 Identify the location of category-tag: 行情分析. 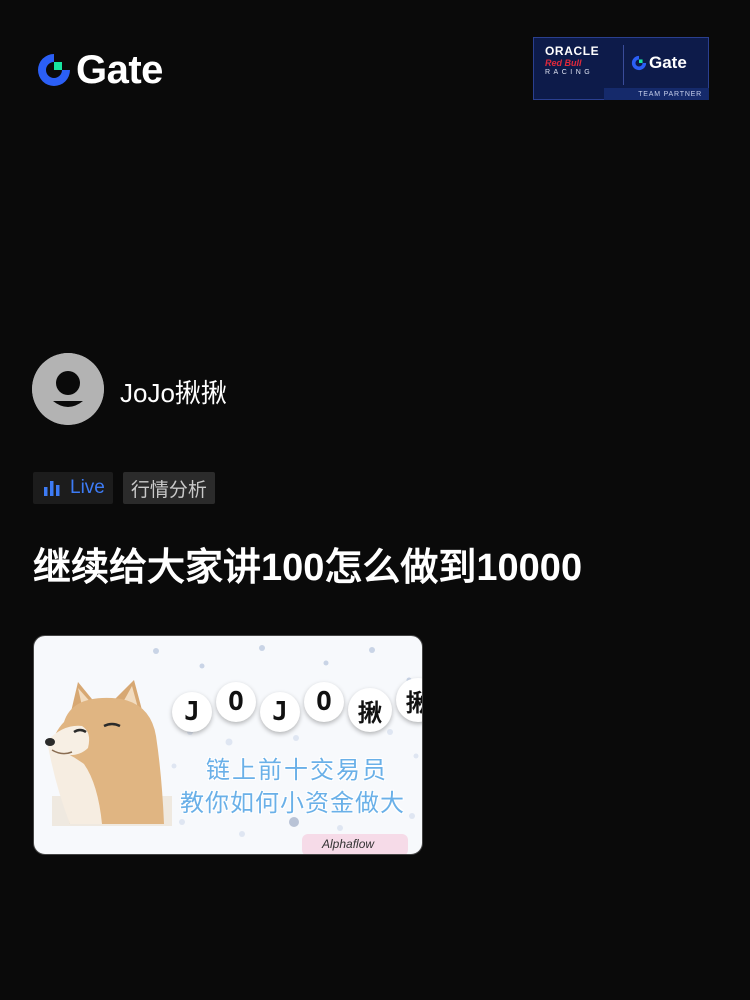
(168, 488).